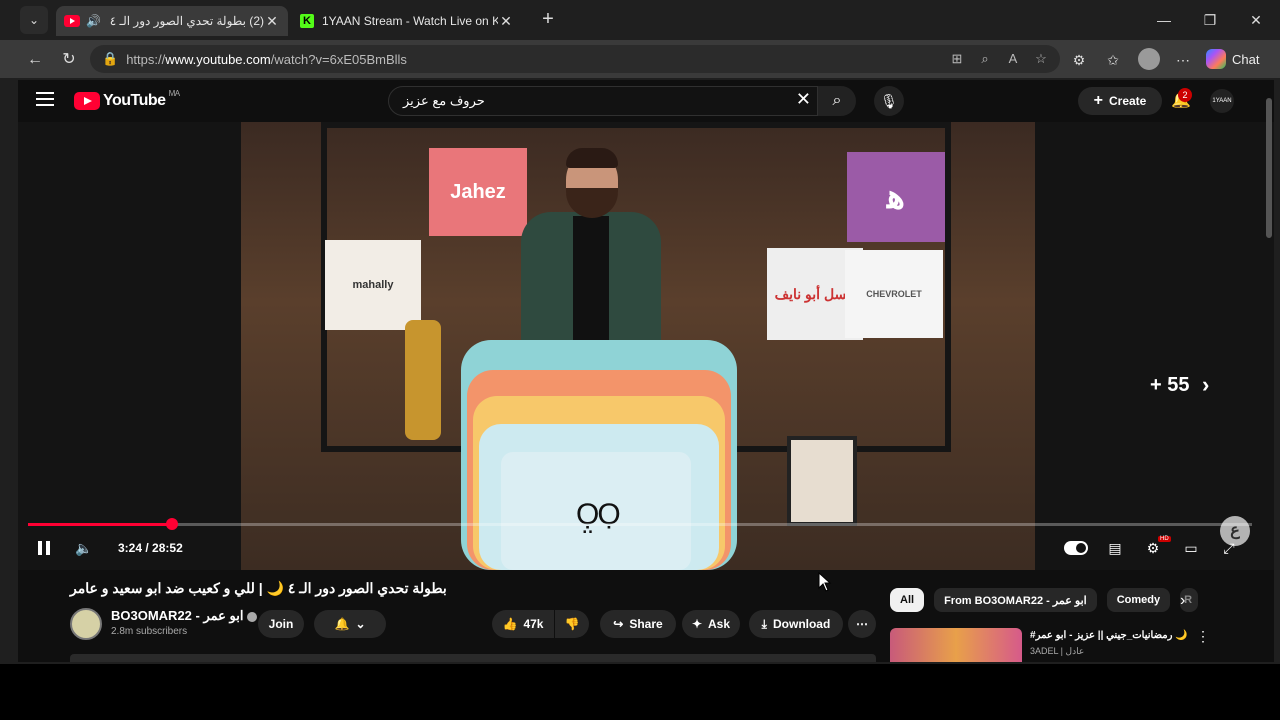  What do you see at coordinates (146, 59) in the screenshot?
I see `url-prefix: https://` at bounding box center [146, 59].